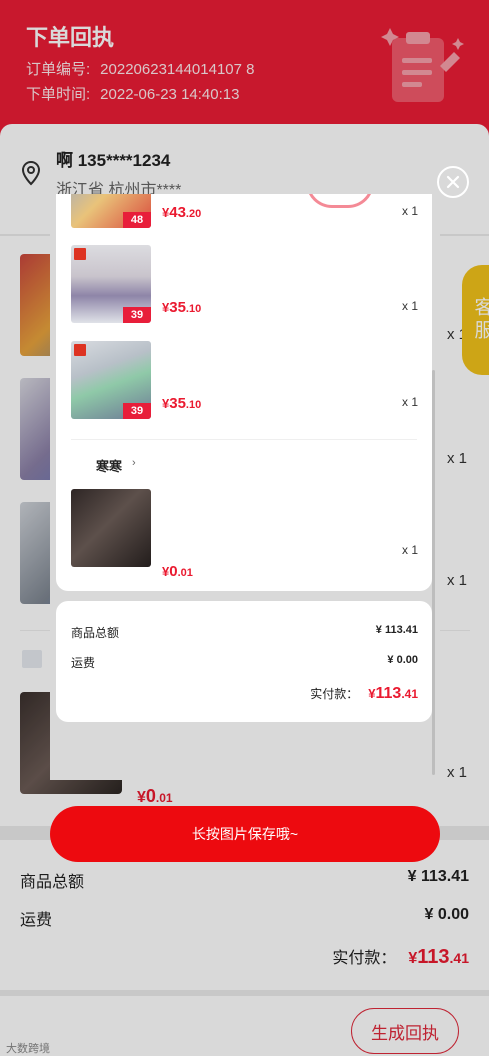  I want to click on chevron-right-icon: ›, so click(134, 463).